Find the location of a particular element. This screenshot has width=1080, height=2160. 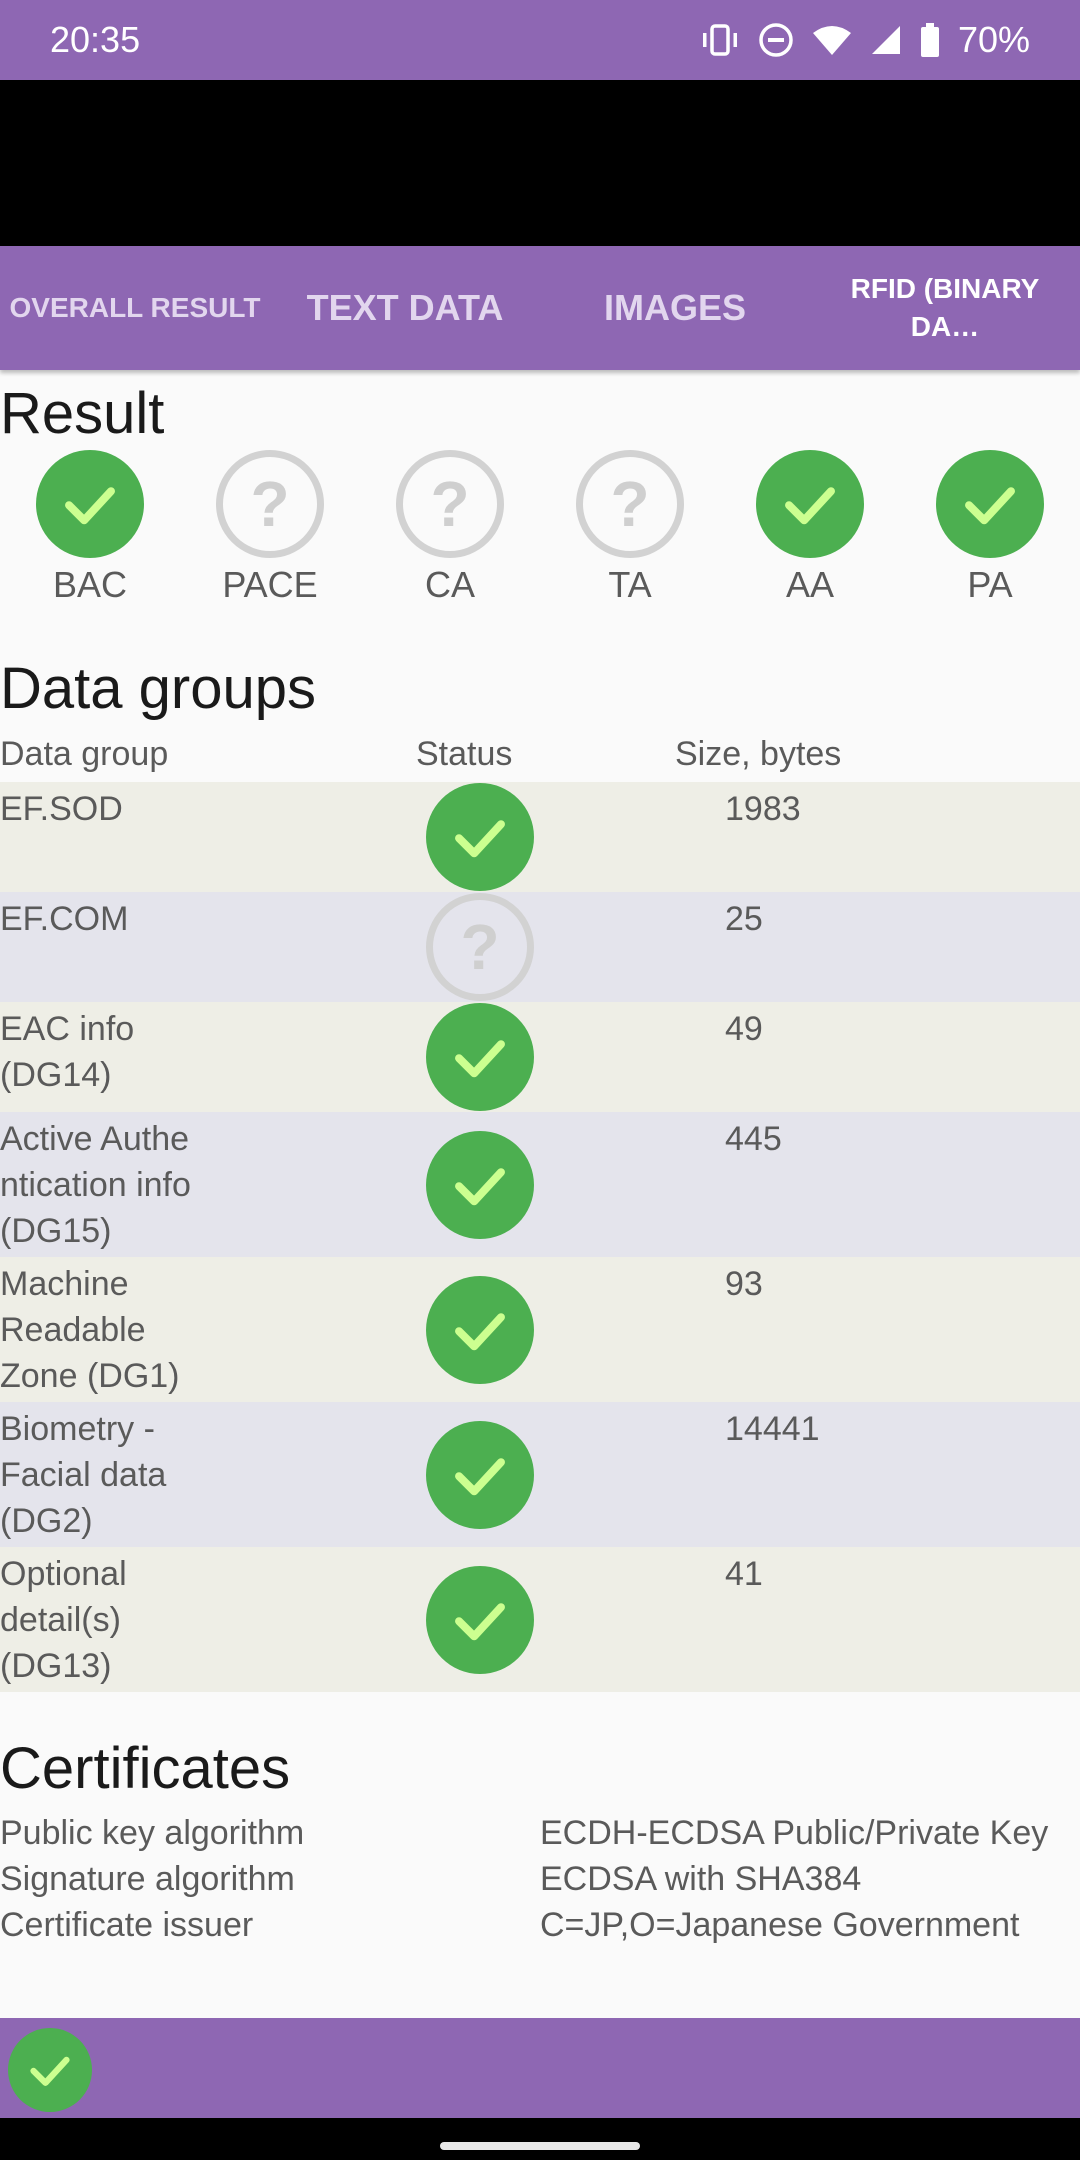

header-status: Status is located at coordinates (464, 754).